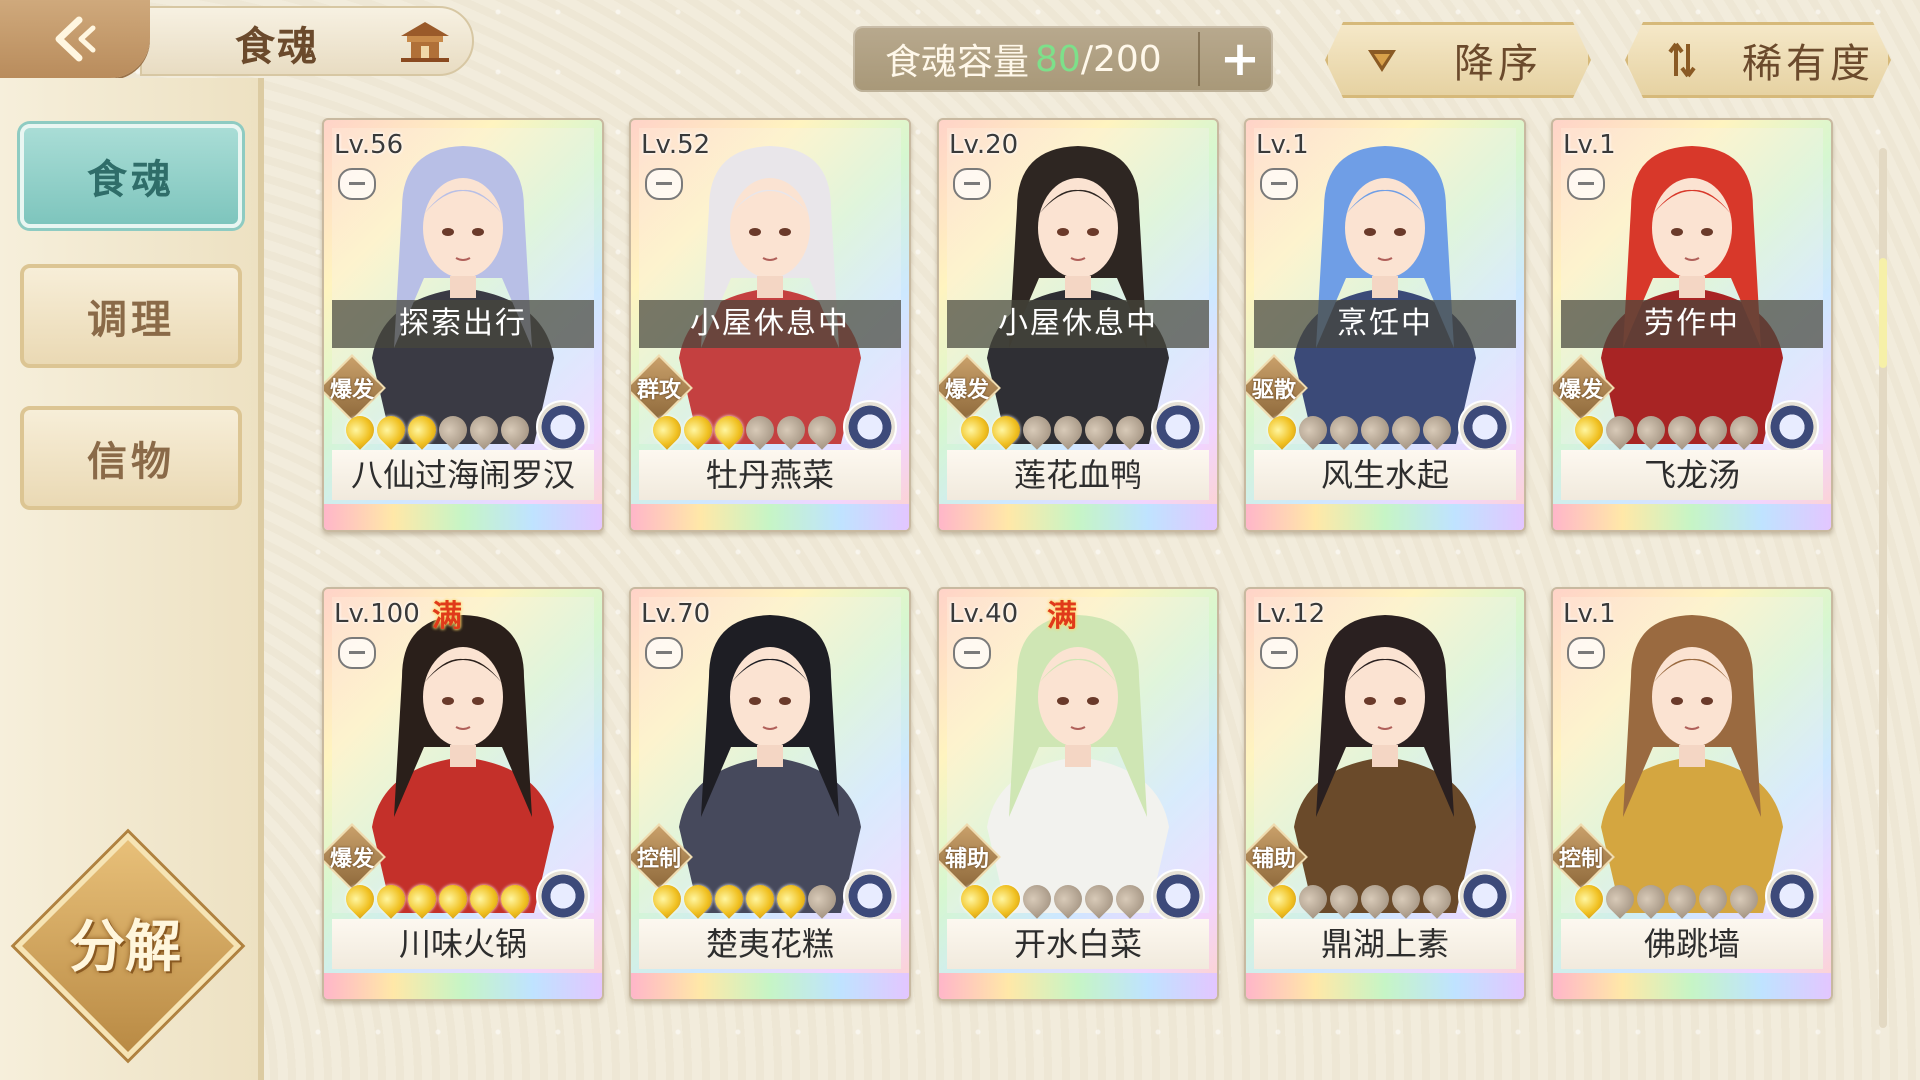 This screenshot has width=1920, height=1080. Describe the element at coordinates (463, 794) in the screenshot. I see `character-card: Lv.100 满爆发 川味火锅` at that location.